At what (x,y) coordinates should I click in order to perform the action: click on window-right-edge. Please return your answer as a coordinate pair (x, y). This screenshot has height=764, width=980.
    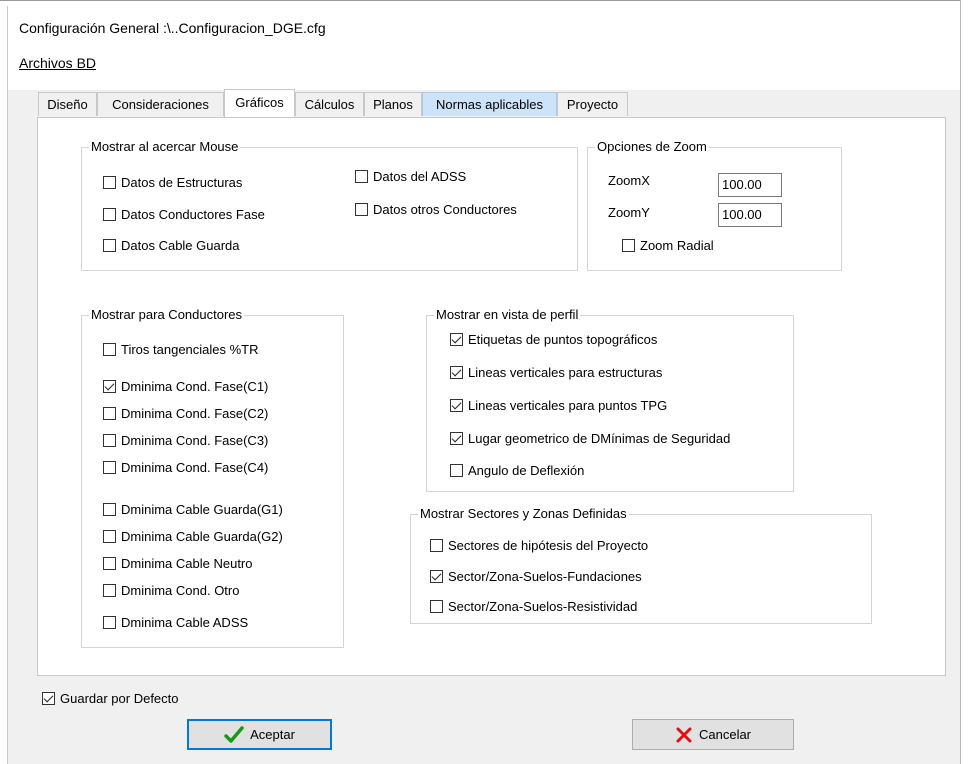
    Looking at the image, I should click on (960, 382).